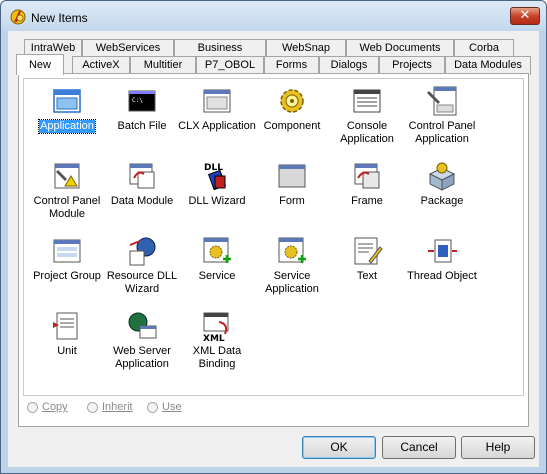 This screenshot has height=474, width=547. What do you see at coordinates (142, 176) in the screenshot?
I see `data-module-icon` at bounding box center [142, 176].